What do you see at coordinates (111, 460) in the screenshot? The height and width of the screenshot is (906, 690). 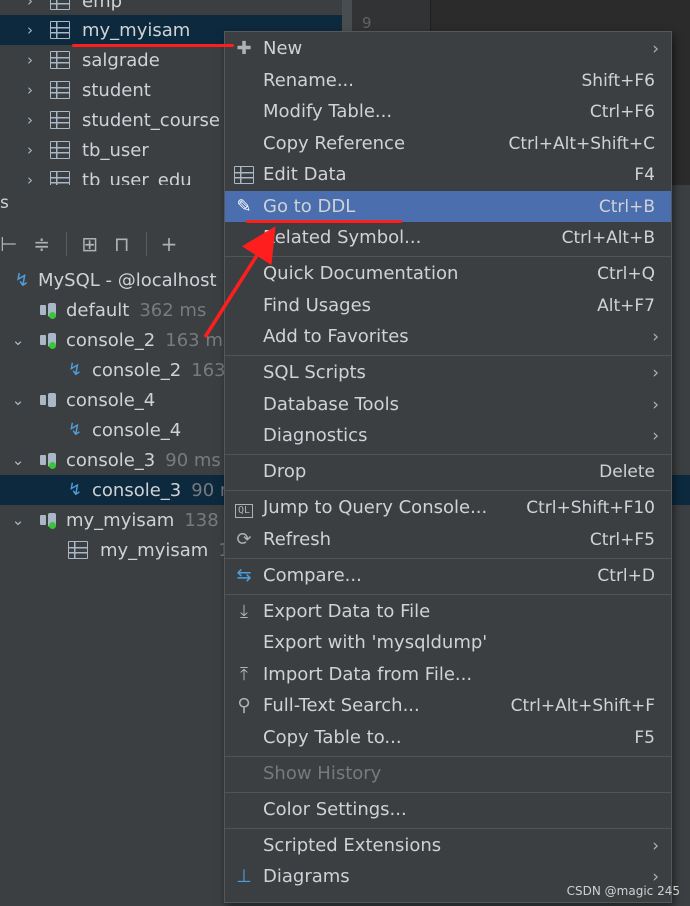 I see `service-row-label: console_3` at bounding box center [111, 460].